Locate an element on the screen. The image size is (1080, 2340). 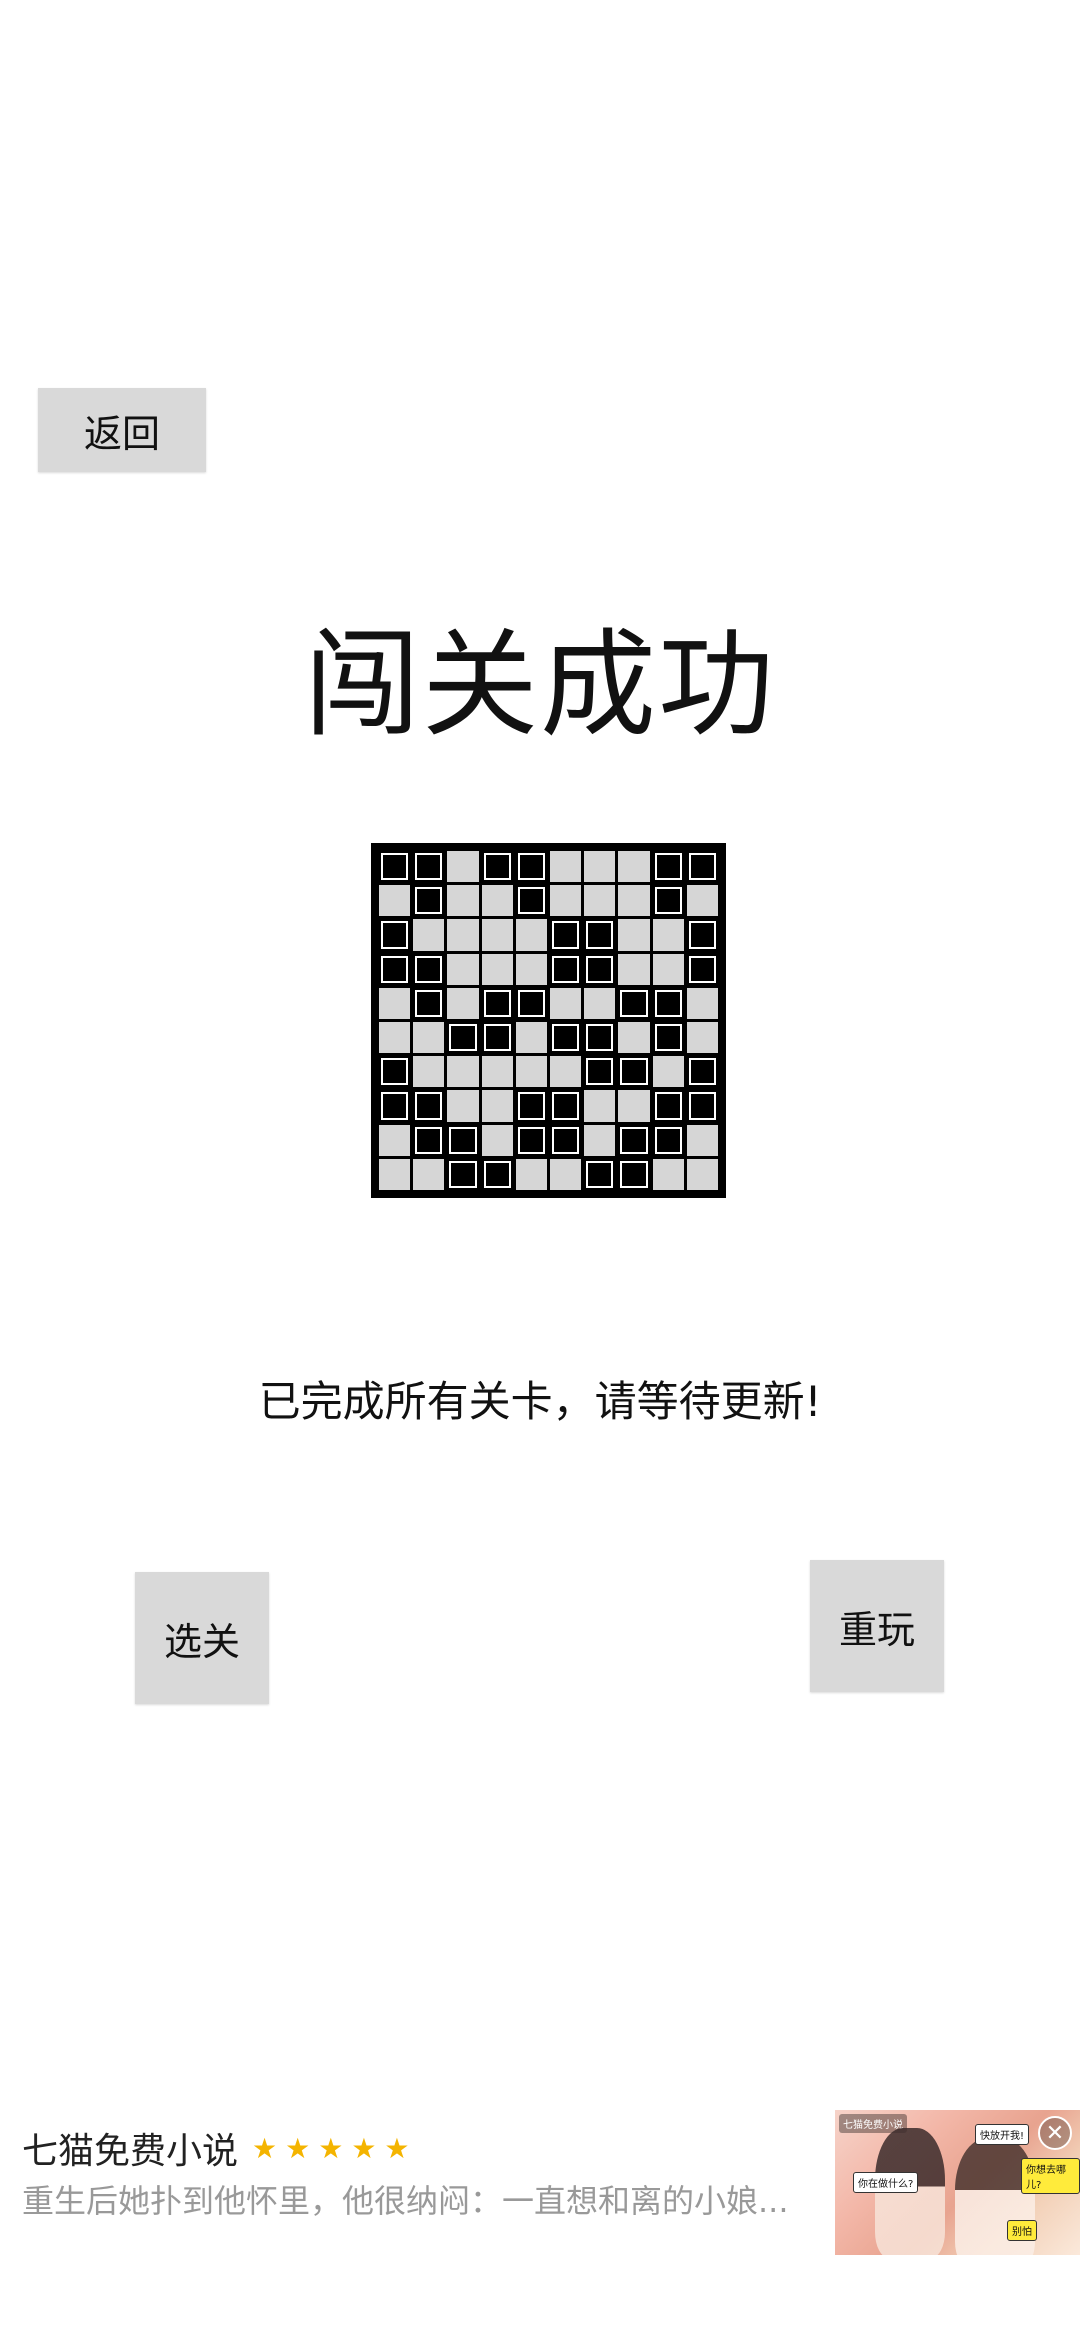
ad-speech-bubble: 你在做什么? is located at coordinates (886, 2182).